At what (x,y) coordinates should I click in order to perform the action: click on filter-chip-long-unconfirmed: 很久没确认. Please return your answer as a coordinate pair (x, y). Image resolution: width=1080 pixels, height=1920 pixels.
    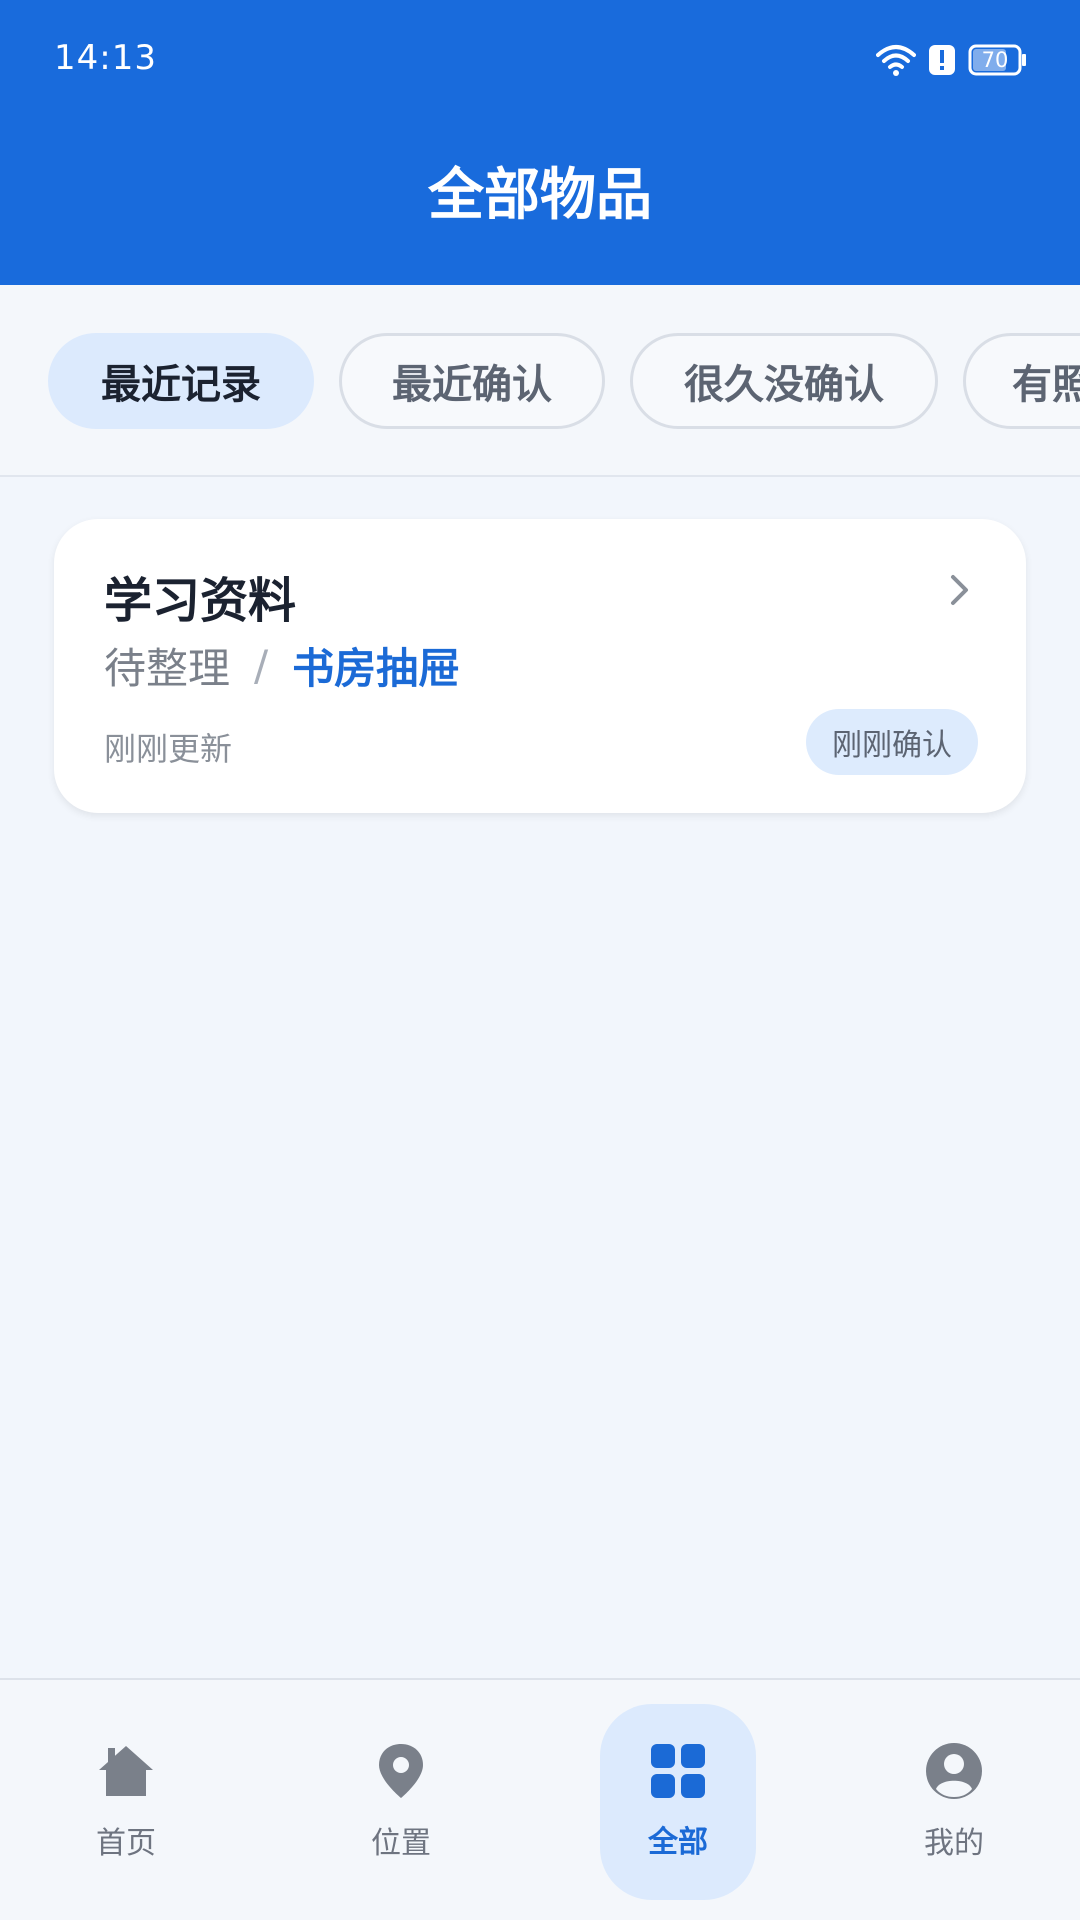
    Looking at the image, I should click on (784, 381).